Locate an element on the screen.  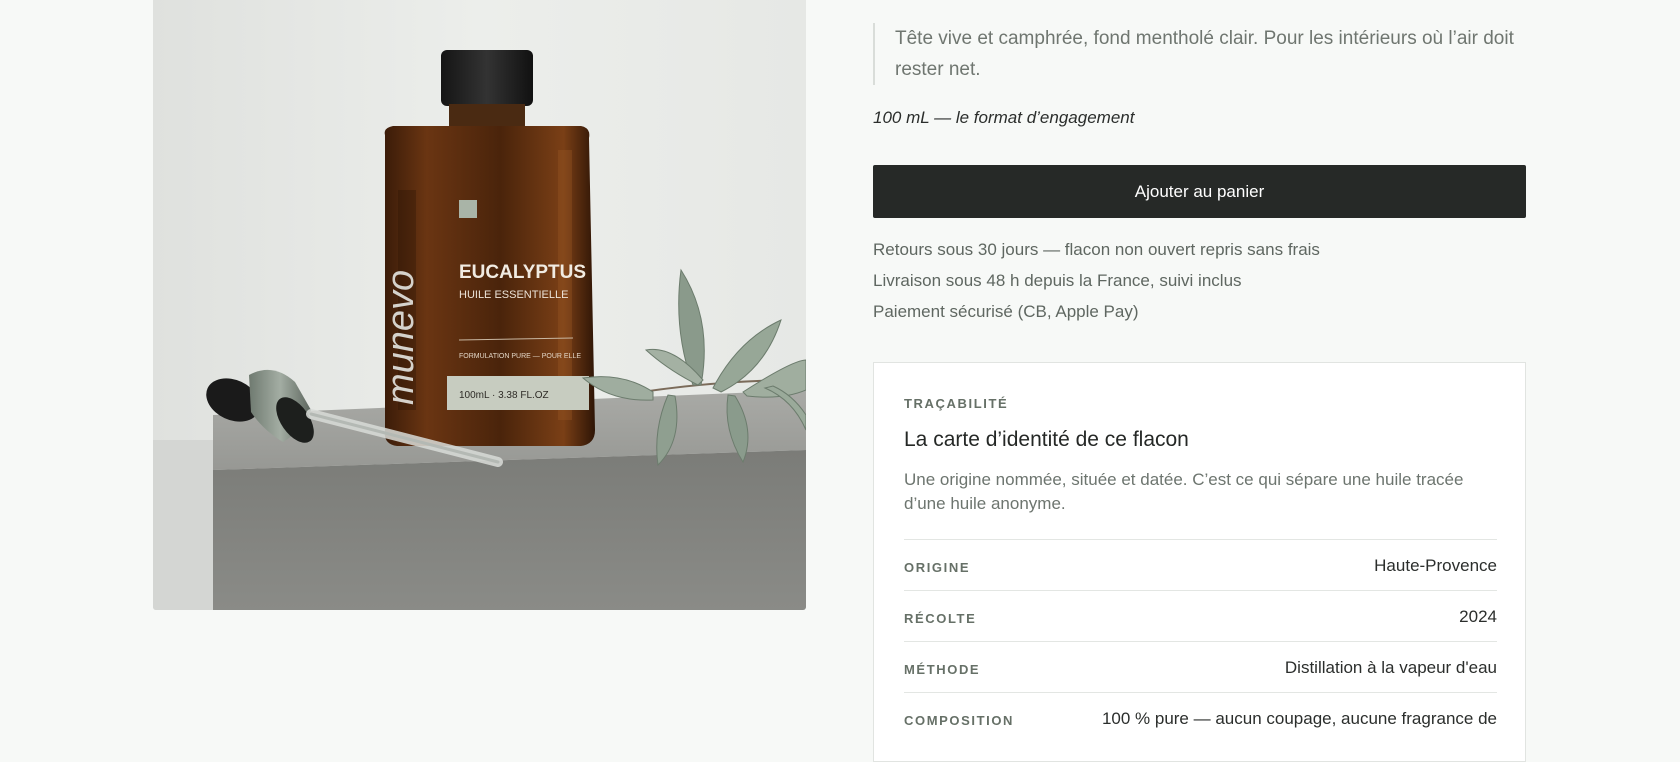
traceability-eyebrow: TRAÇABILITÉ is located at coordinates (956, 403).